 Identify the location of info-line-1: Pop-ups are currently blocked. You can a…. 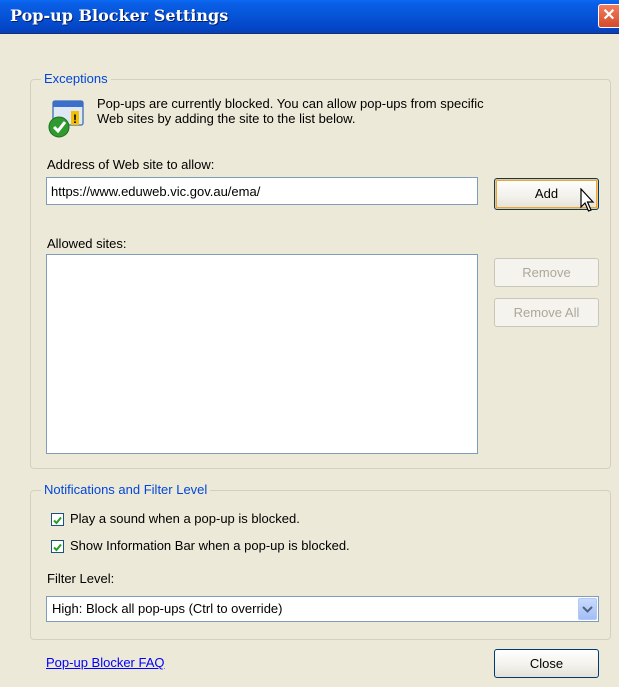
(290, 103).